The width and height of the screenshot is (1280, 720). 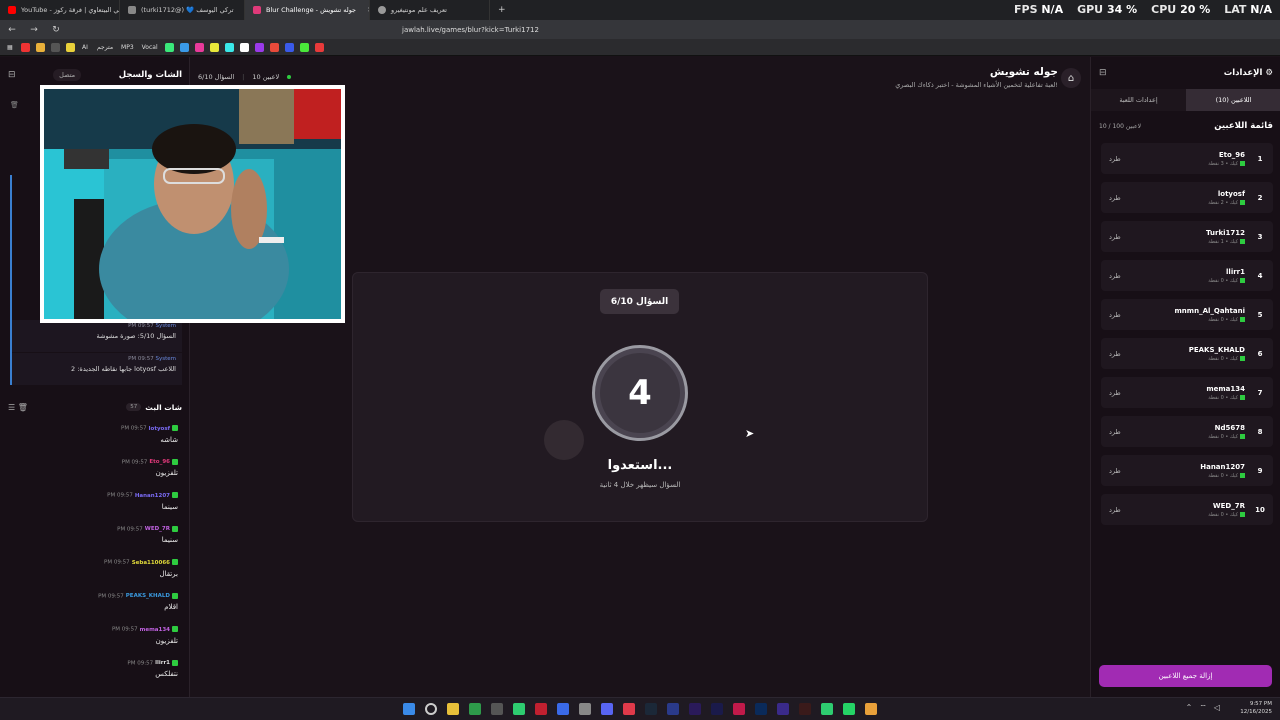 What do you see at coordinates (849, 709) in the screenshot?
I see `whatsapp-icon` at bounding box center [849, 709].